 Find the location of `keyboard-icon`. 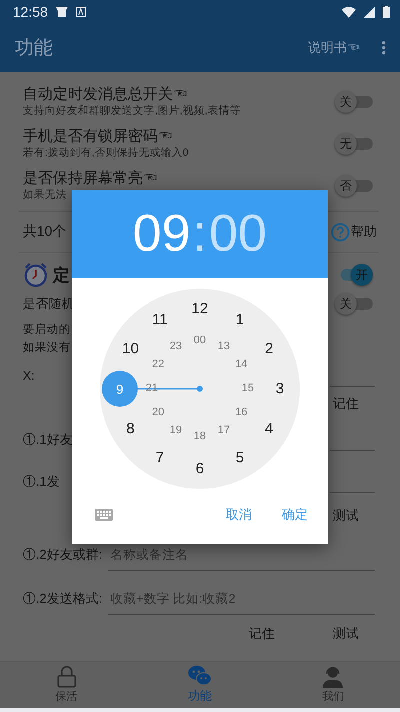

keyboard-icon is located at coordinates (104, 515).